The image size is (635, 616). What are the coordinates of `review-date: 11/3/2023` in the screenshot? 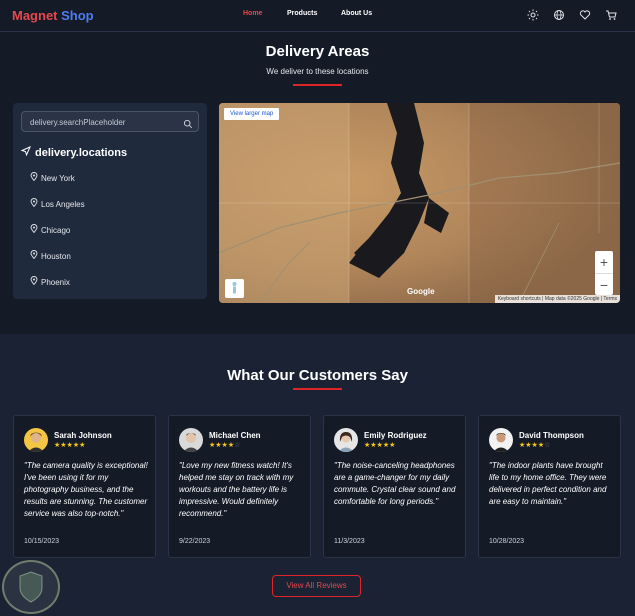 It's located at (349, 541).